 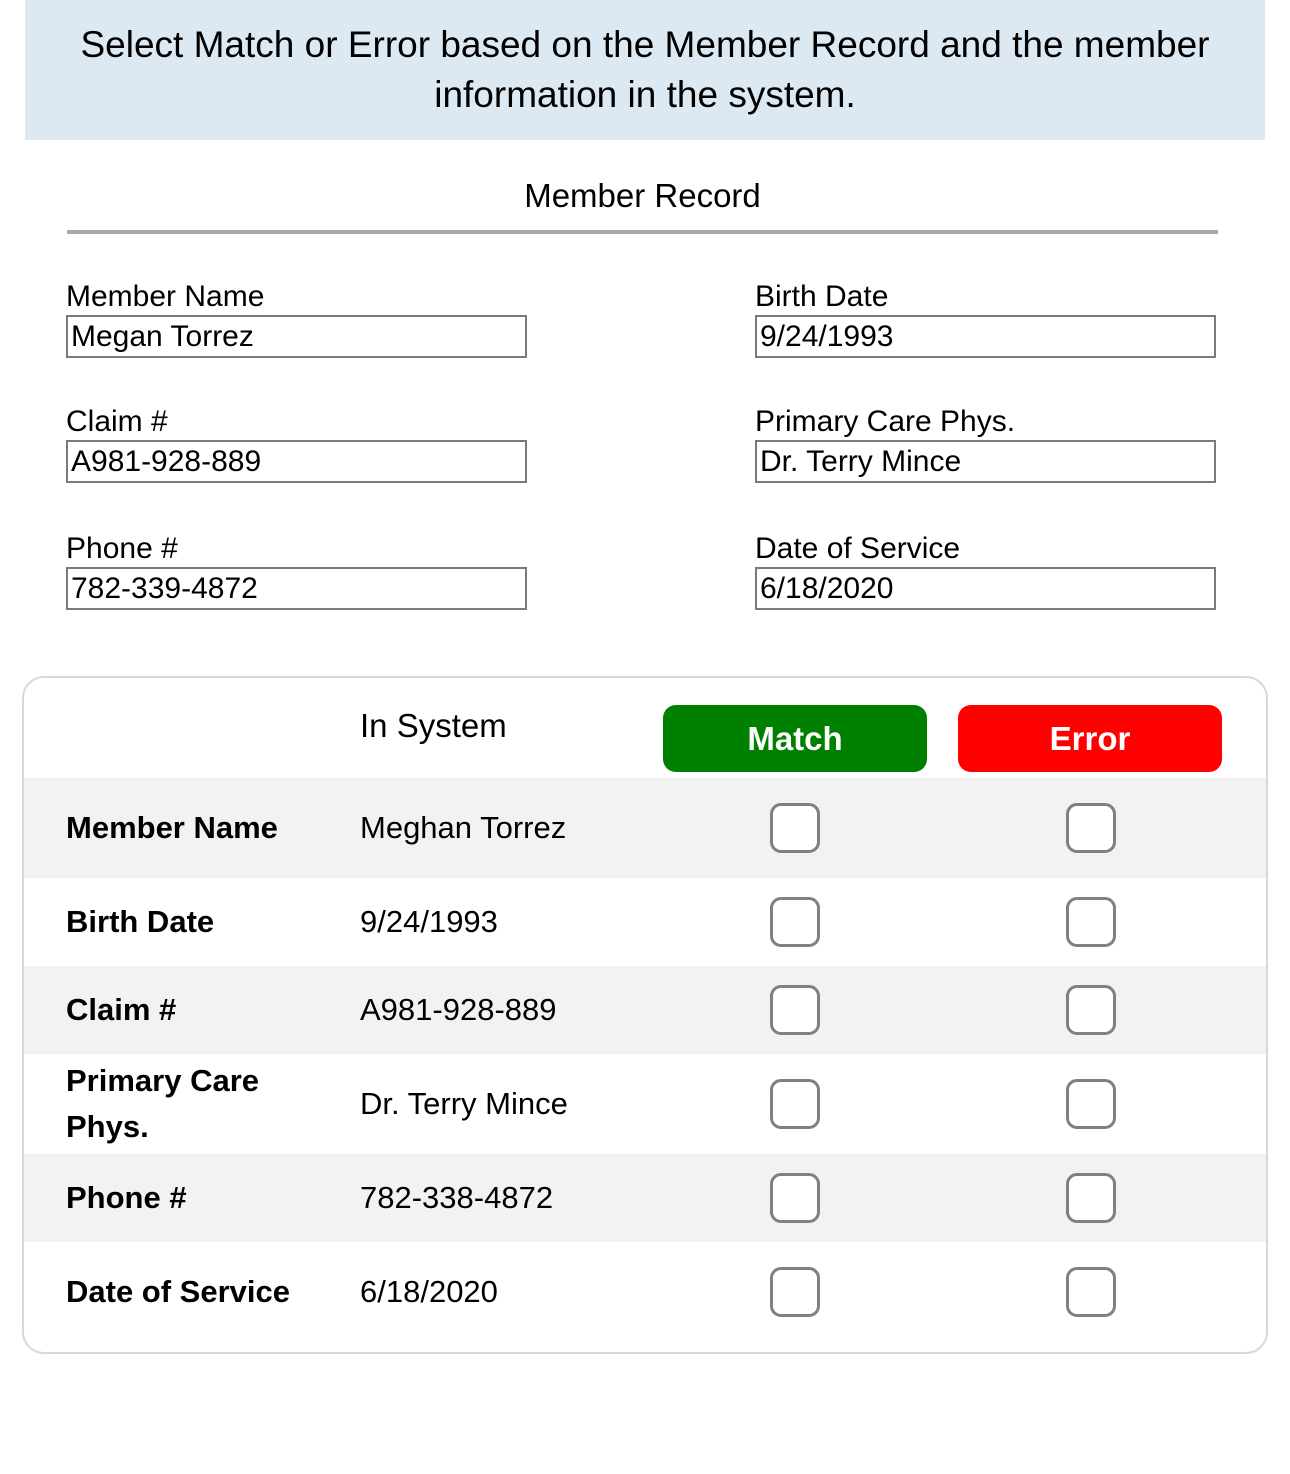 I want to click on record-field-birth-date: Birth Date 9/24/1993, so click(x=985, y=318).